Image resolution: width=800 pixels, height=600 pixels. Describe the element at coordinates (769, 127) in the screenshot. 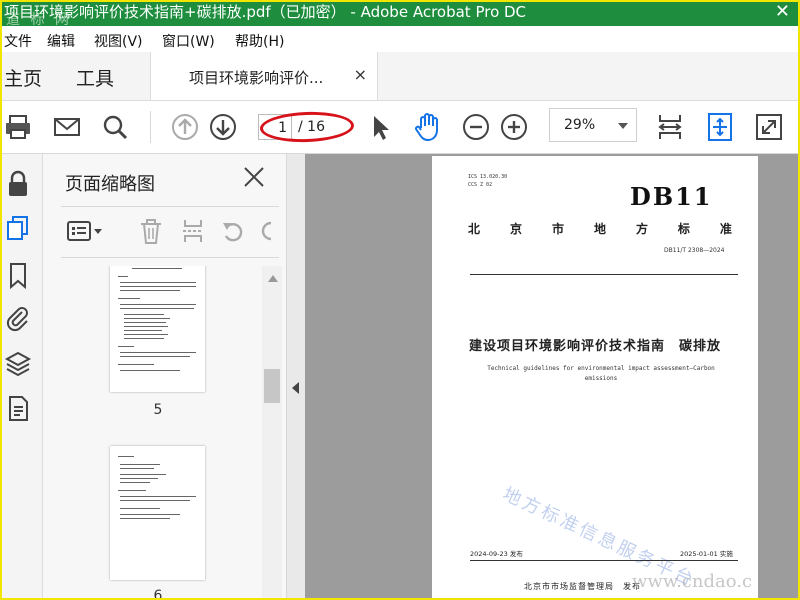

I see `fullscreen-icon` at that location.